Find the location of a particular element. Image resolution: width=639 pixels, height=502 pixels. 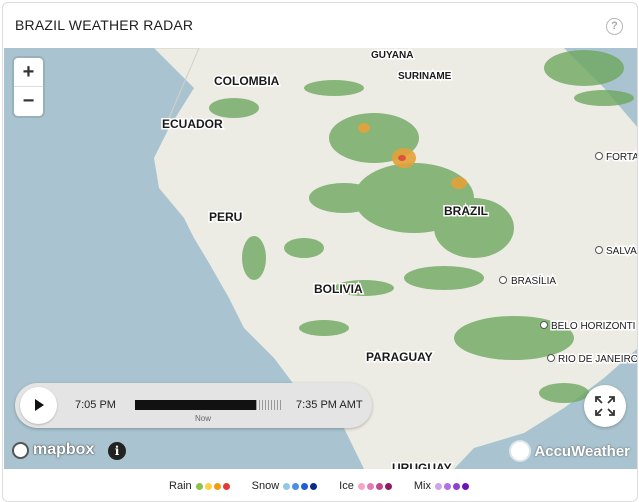

accuweather-logo: AccuWeather is located at coordinates (570, 451).